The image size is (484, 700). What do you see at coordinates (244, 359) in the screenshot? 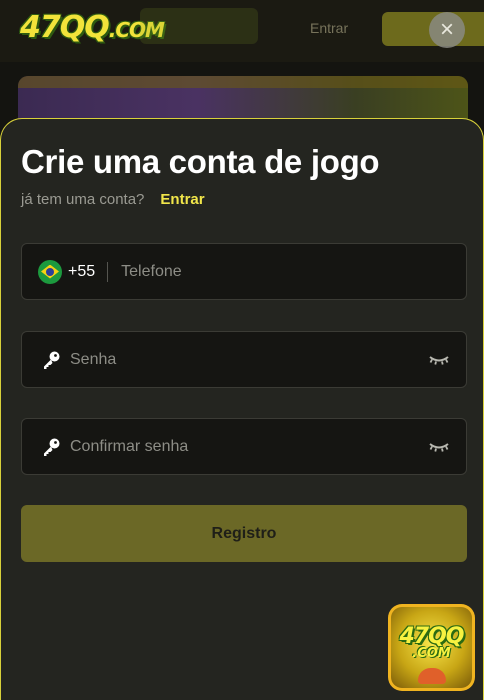
I see `password-field: Senha` at bounding box center [244, 359].